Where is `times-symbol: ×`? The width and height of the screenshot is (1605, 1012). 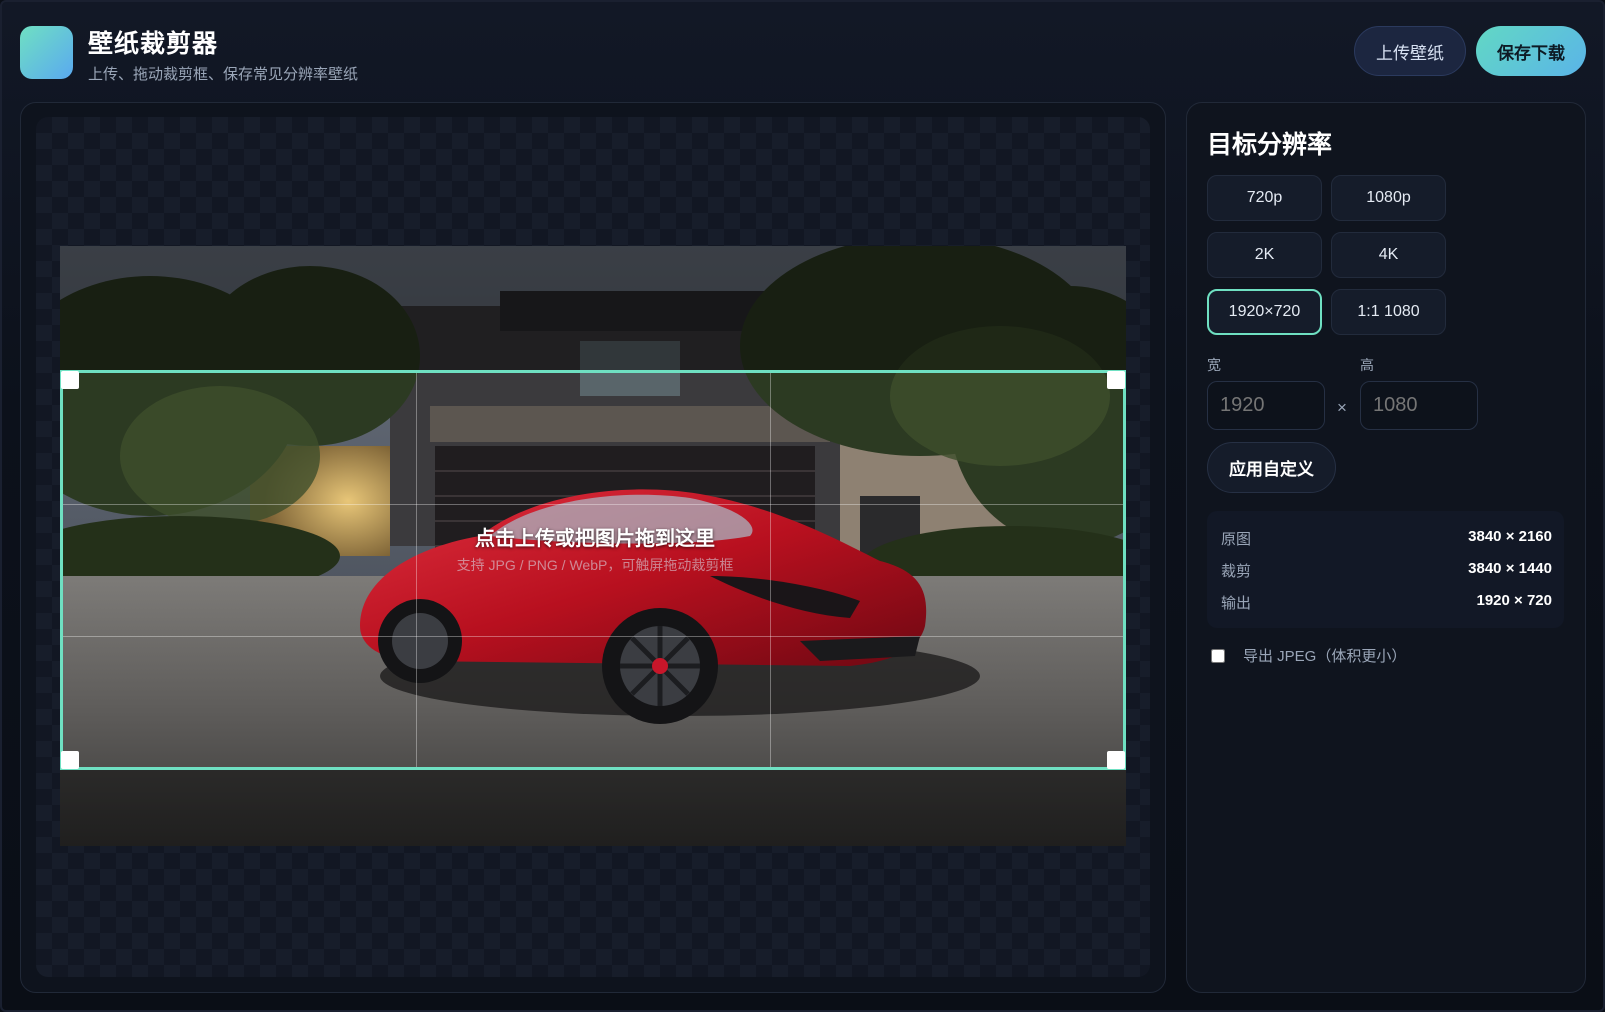 times-symbol: × is located at coordinates (1342, 407).